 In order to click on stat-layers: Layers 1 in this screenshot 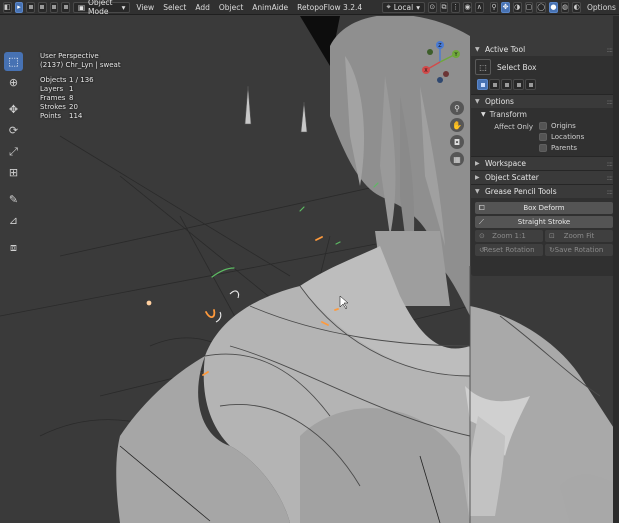, I will do `click(80, 89)`.